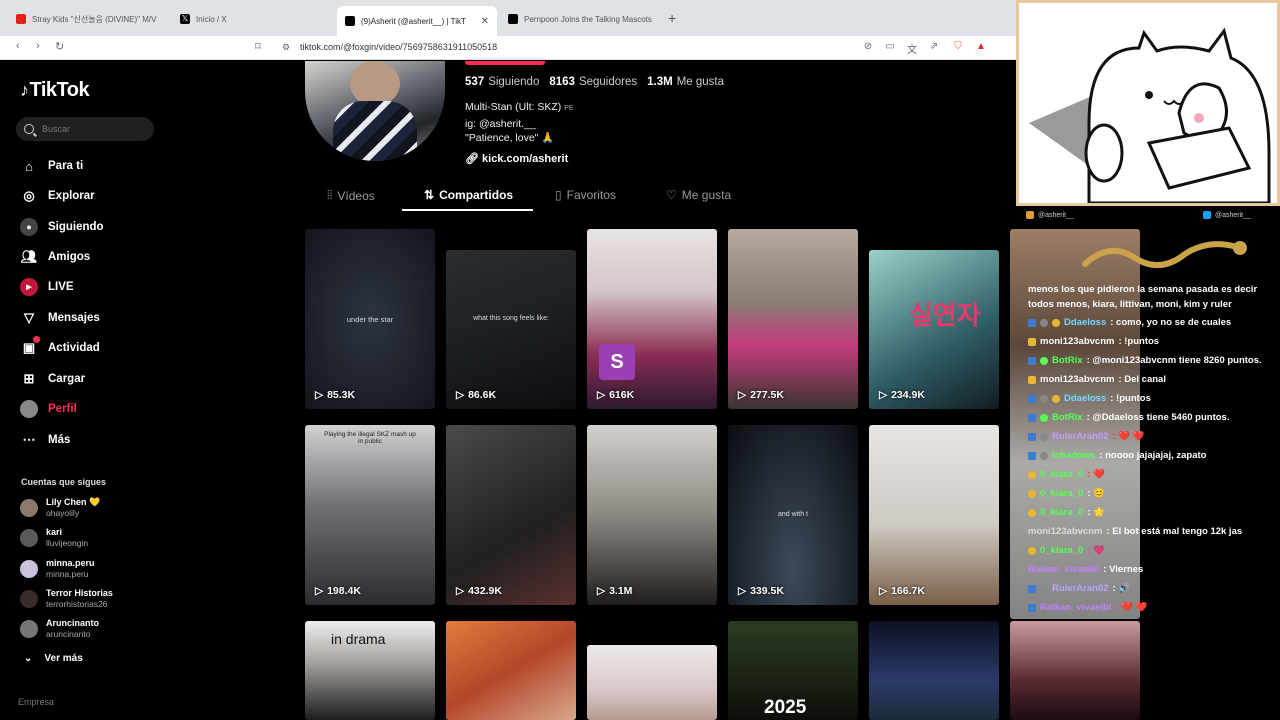  Describe the element at coordinates (467, 210) in the screenshot. I see `active-tab-indicator` at that location.